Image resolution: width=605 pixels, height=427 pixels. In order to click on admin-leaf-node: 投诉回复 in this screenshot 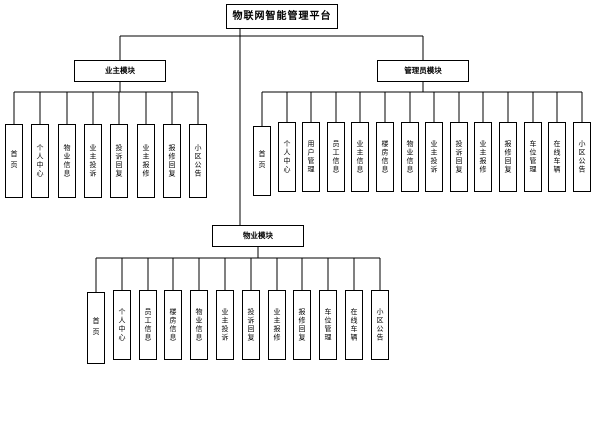, I will do `click(459, 157)`.